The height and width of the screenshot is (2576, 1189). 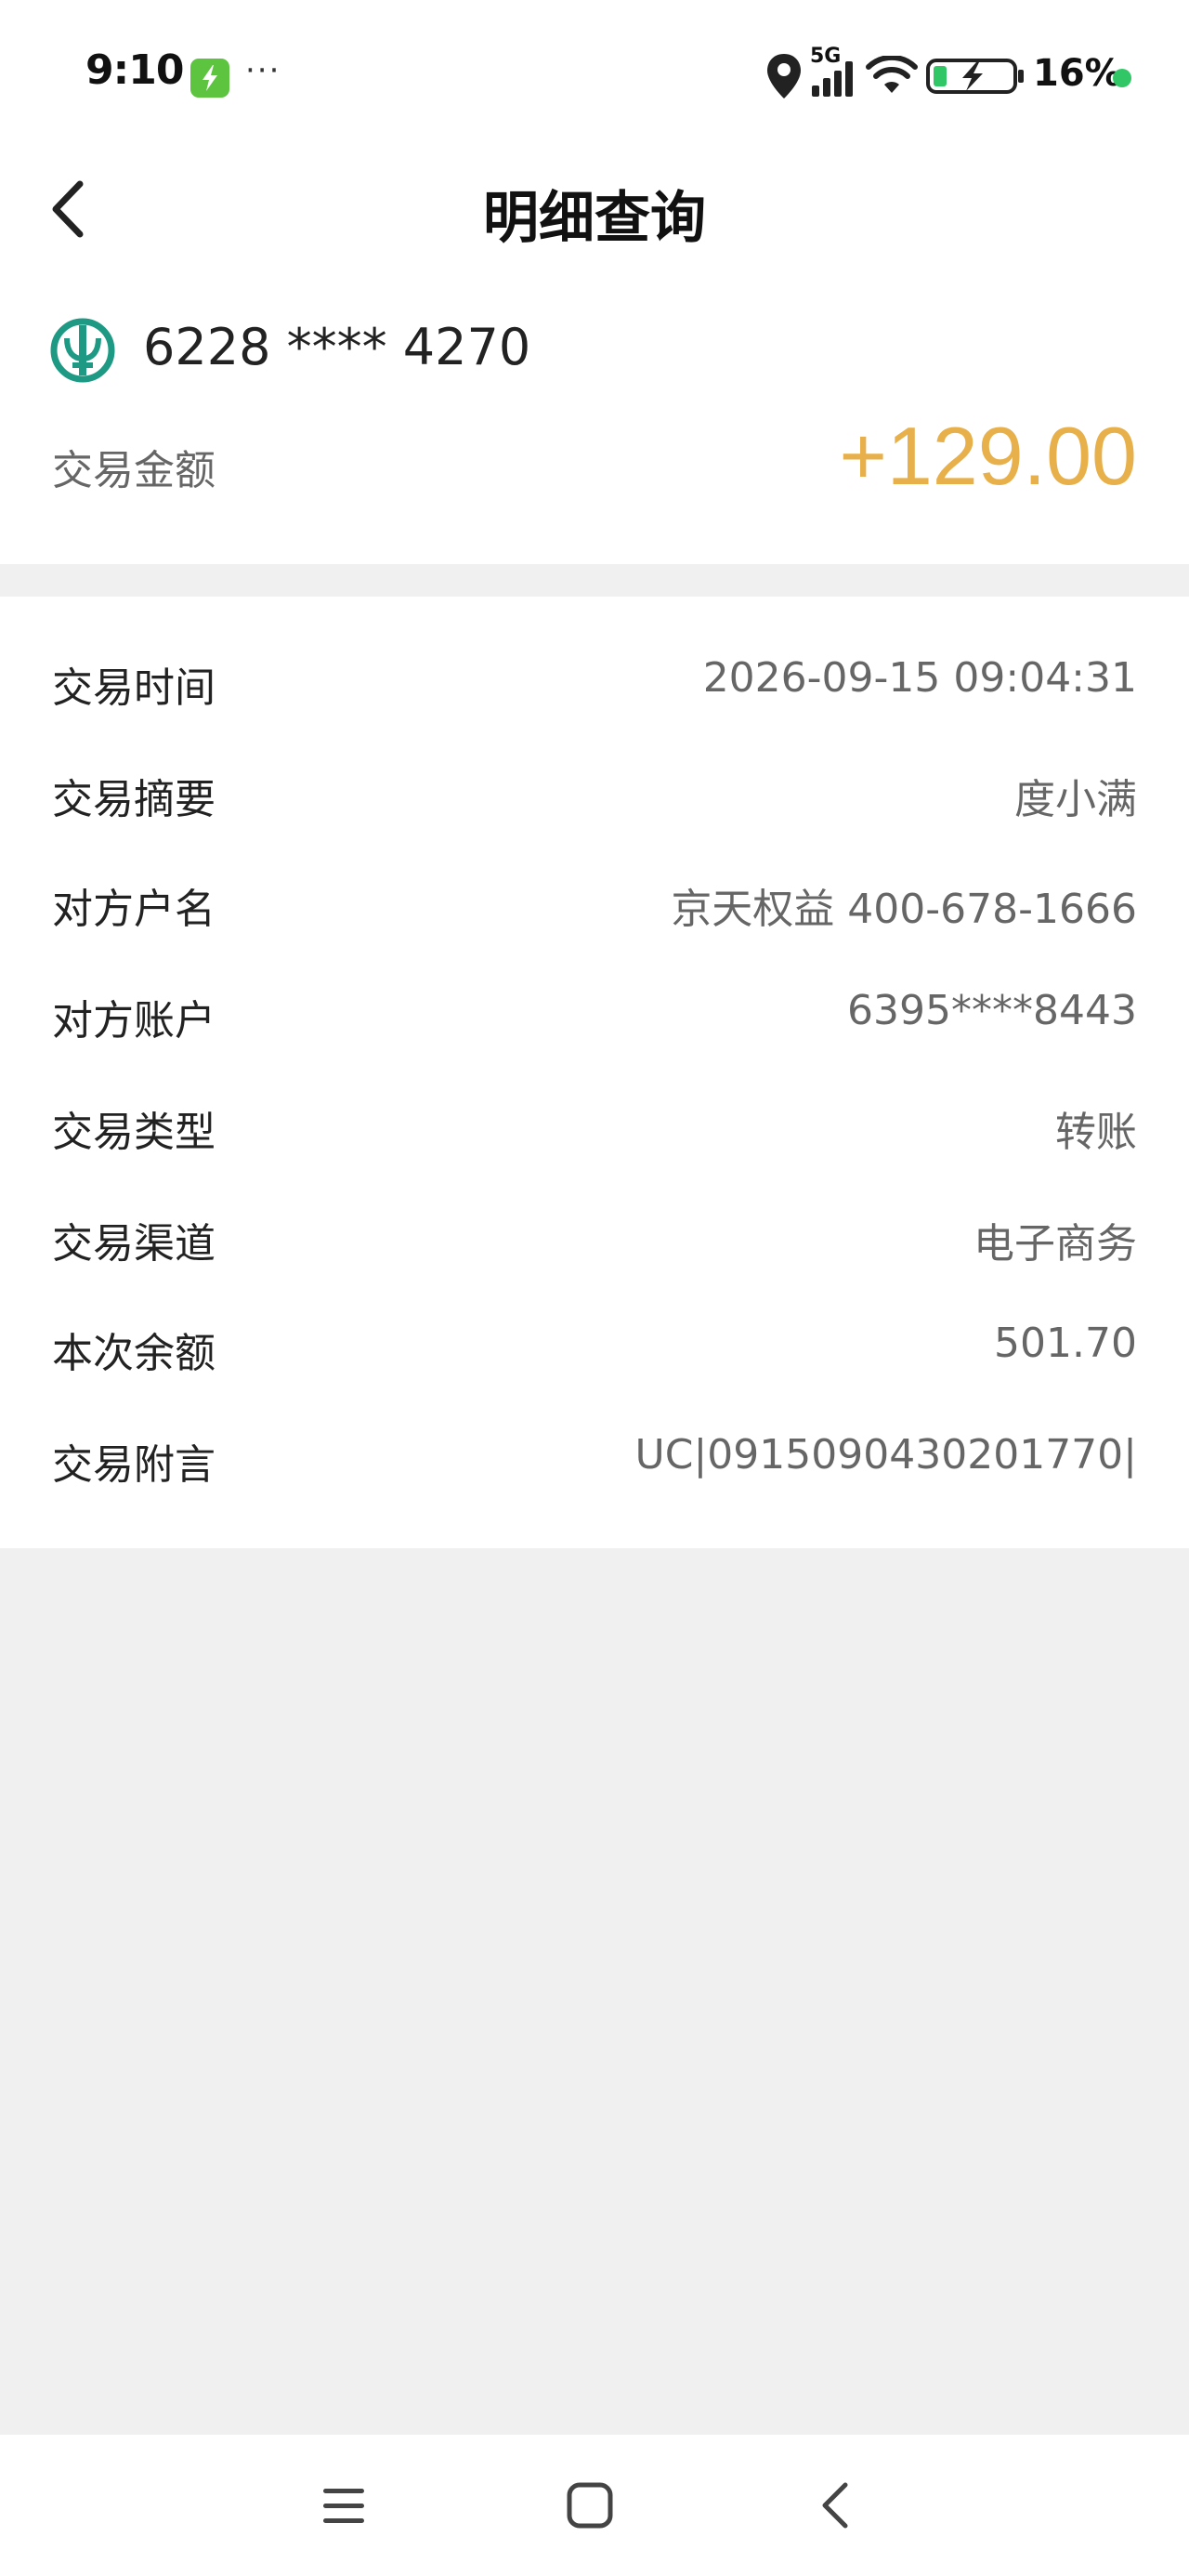 What do you see at coordinates (594, 1457) in the screenshot?
I see `detail-row-memo: 交易附言 UC|0915090430201770|` at bounding box center [594, 1457].